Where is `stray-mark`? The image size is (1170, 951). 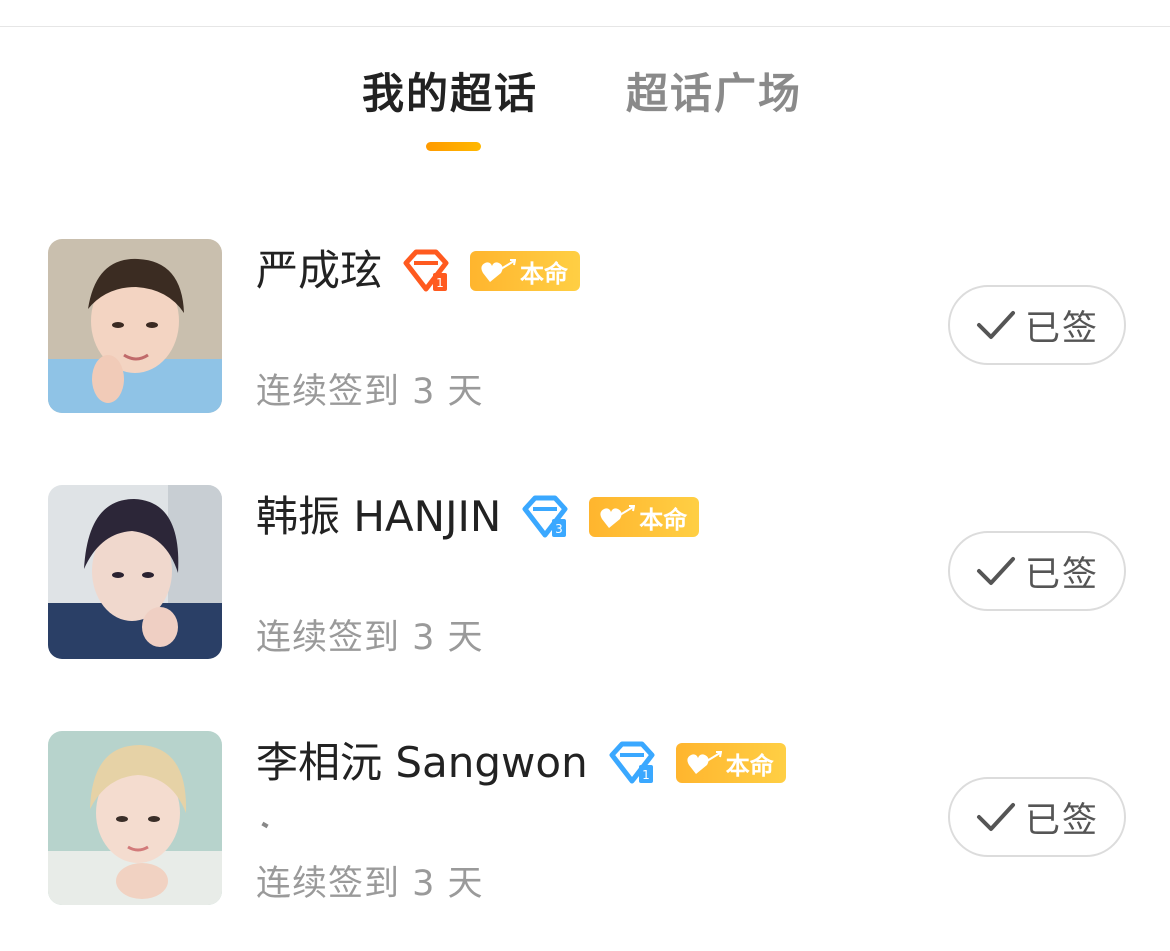 stray-mark is located at coordinates (265, 825).